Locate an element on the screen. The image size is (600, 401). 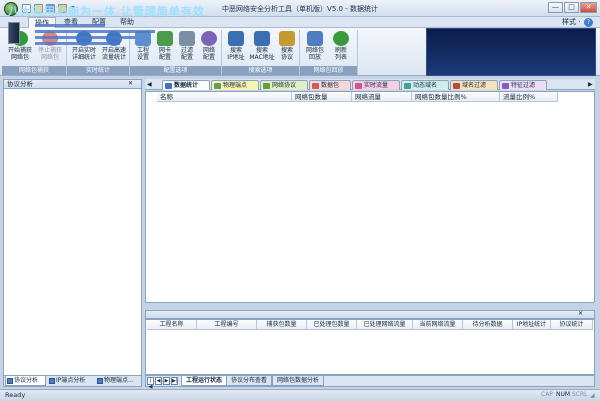
feature-filter-icon is located at coordinates (505, 86).